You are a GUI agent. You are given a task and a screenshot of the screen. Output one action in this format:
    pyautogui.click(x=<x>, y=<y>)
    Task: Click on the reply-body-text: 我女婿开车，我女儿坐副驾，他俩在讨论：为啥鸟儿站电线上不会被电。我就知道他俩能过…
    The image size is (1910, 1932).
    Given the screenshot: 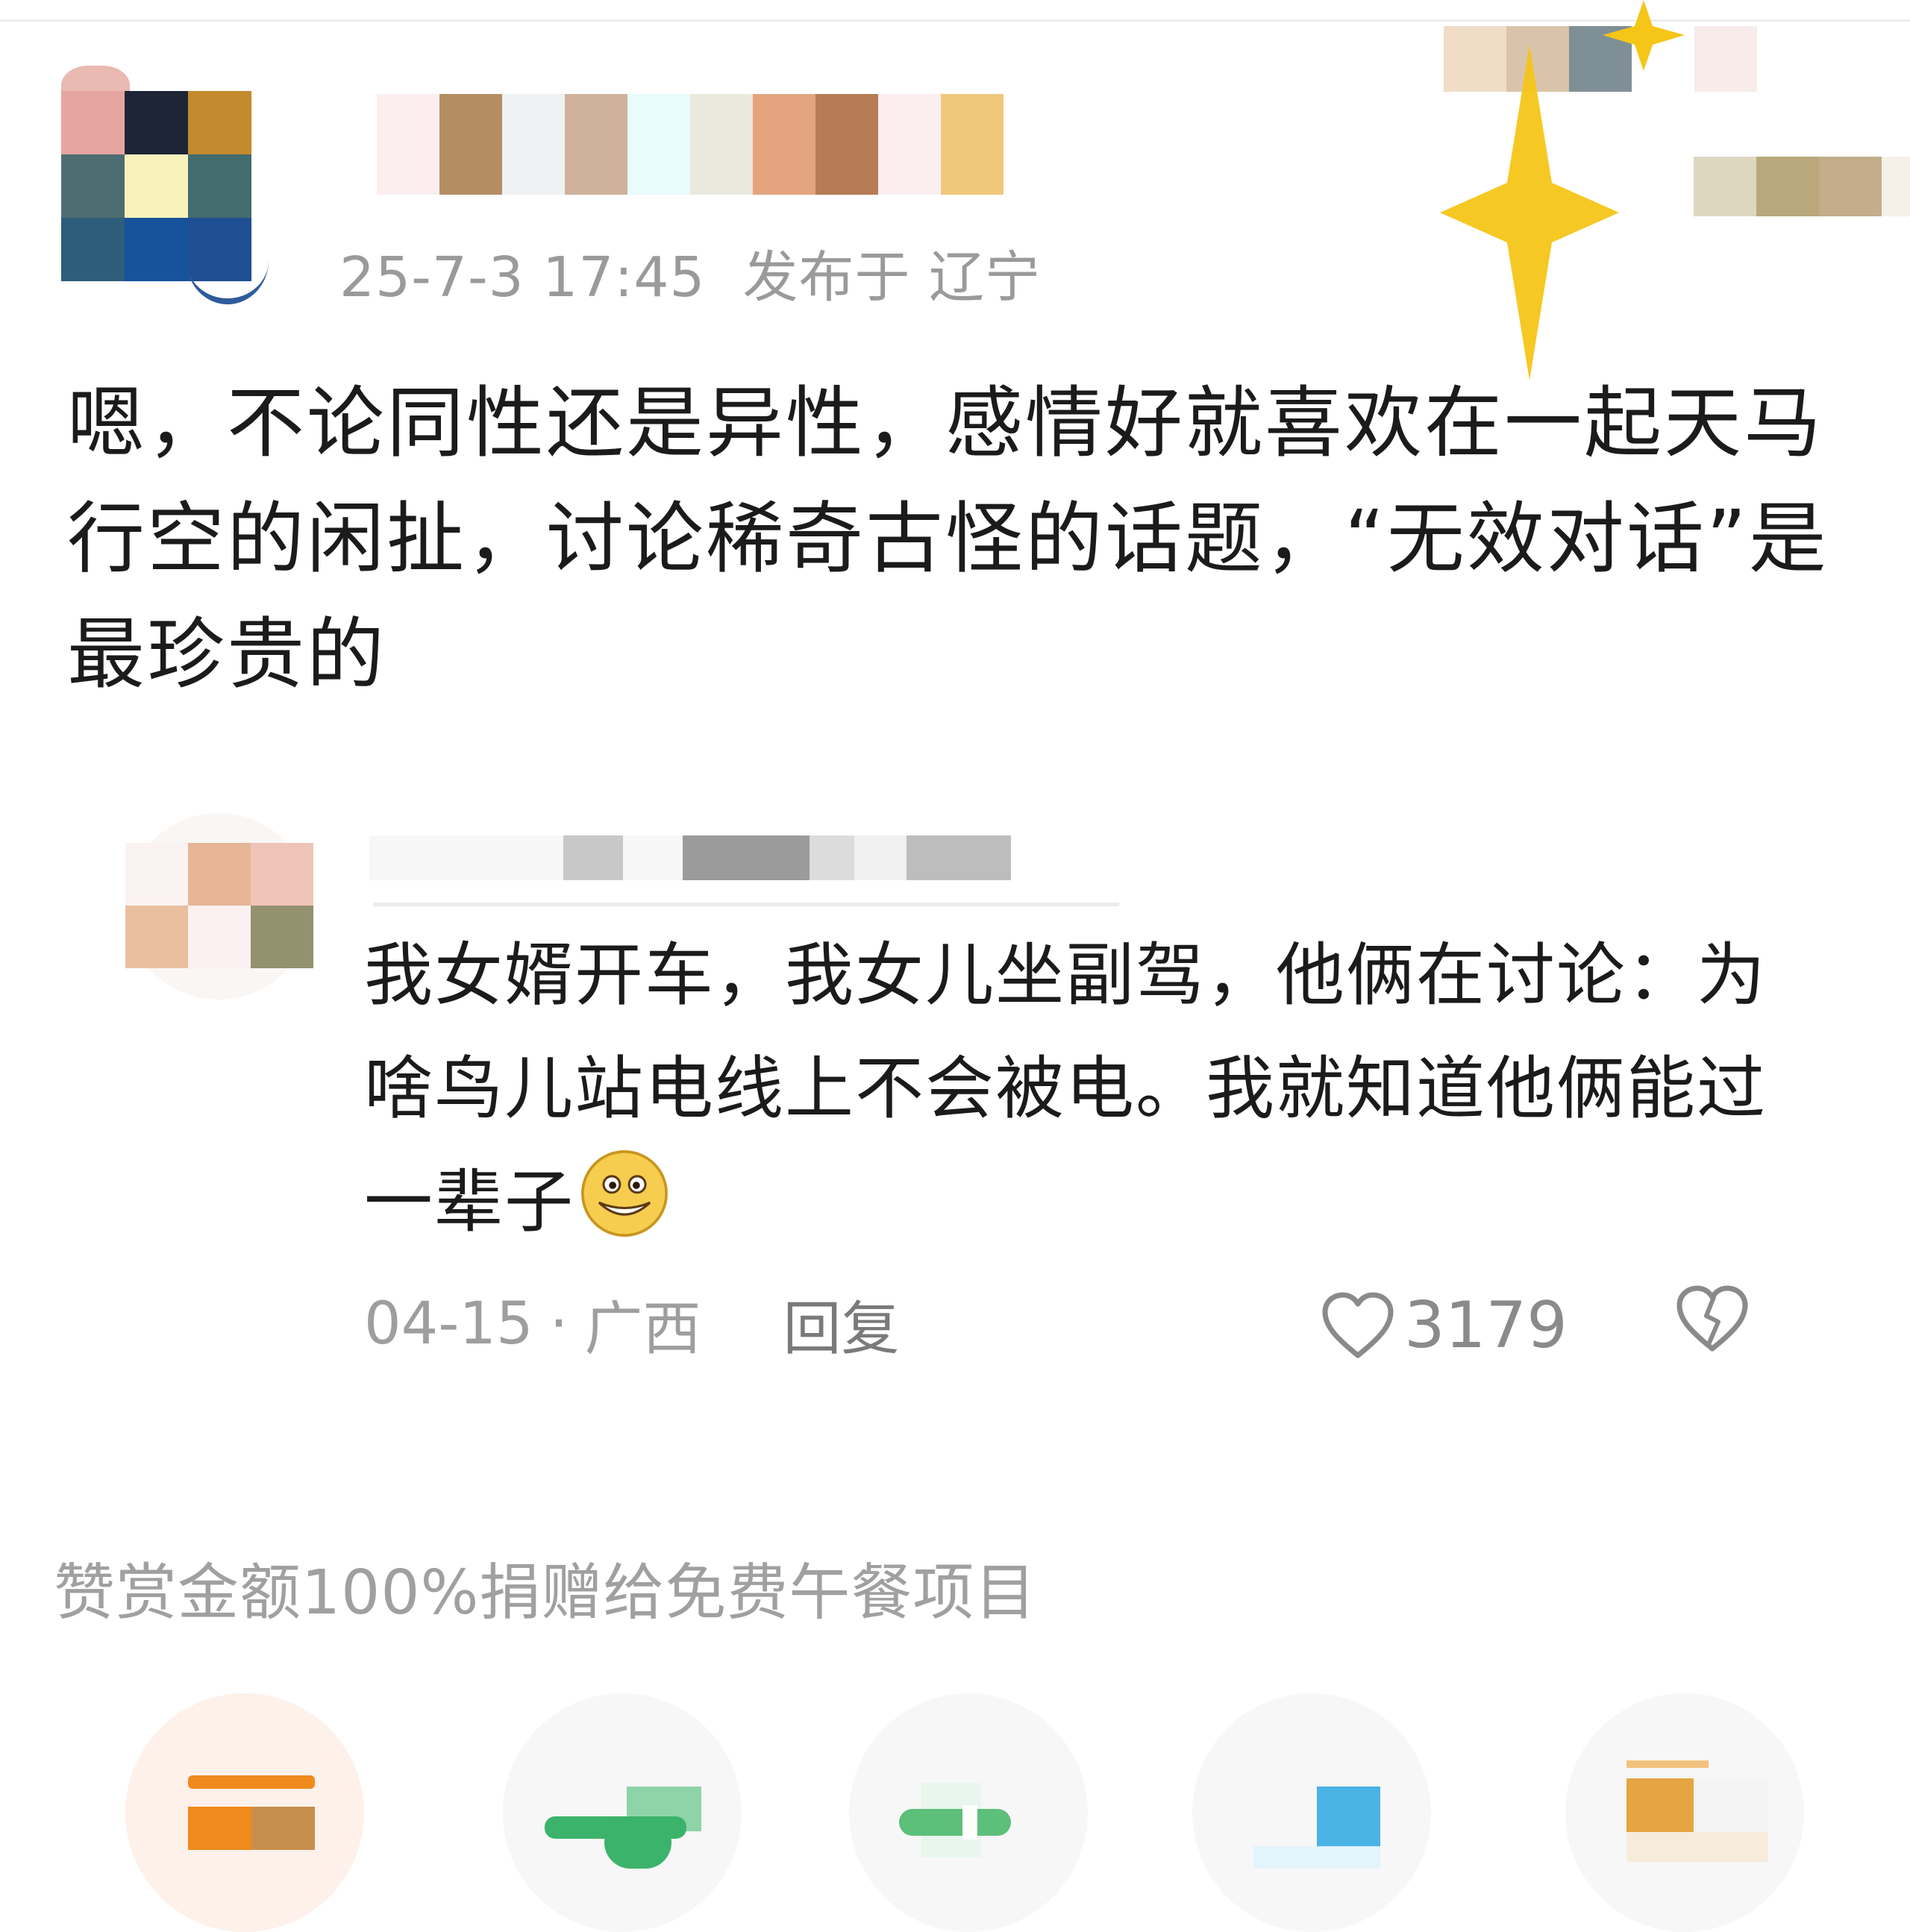 What is the action you would take?
    pyautogui.click(x=1065, y=1088)
    